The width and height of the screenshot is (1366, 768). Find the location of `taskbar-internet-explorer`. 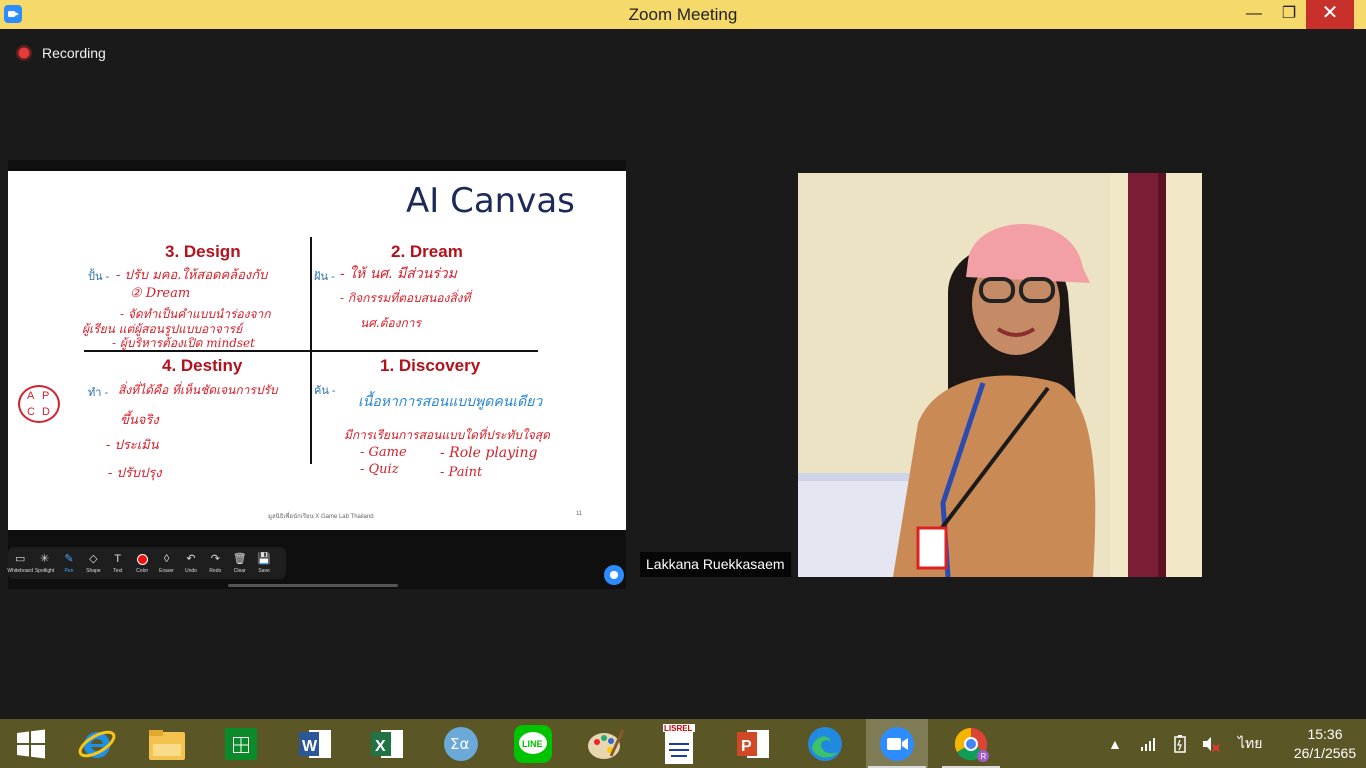

taskbar-internet-explorer is located at coordinates (97, 743).